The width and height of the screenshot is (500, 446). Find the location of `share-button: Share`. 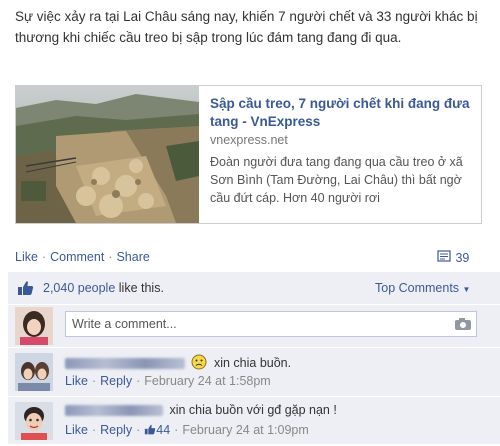

share-button: Share is located at coordinates (132, 257).